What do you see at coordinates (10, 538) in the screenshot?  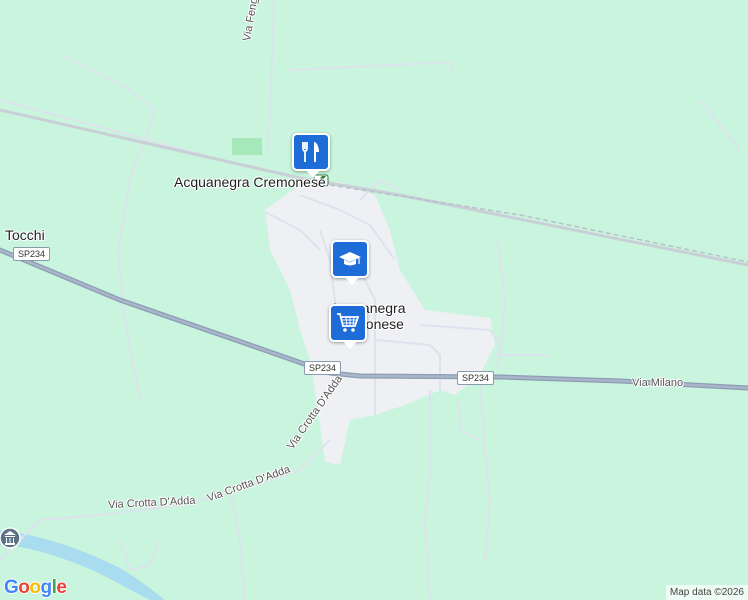 I see `museum-icon` at bounding box center [10, 538].